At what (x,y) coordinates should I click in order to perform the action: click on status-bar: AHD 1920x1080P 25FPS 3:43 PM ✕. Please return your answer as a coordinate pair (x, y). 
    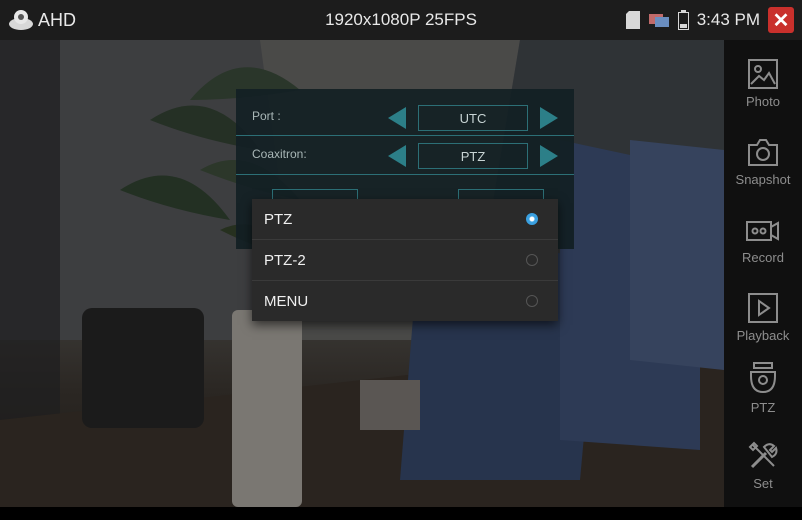
    Looking at the image, I should click on (401, 20).